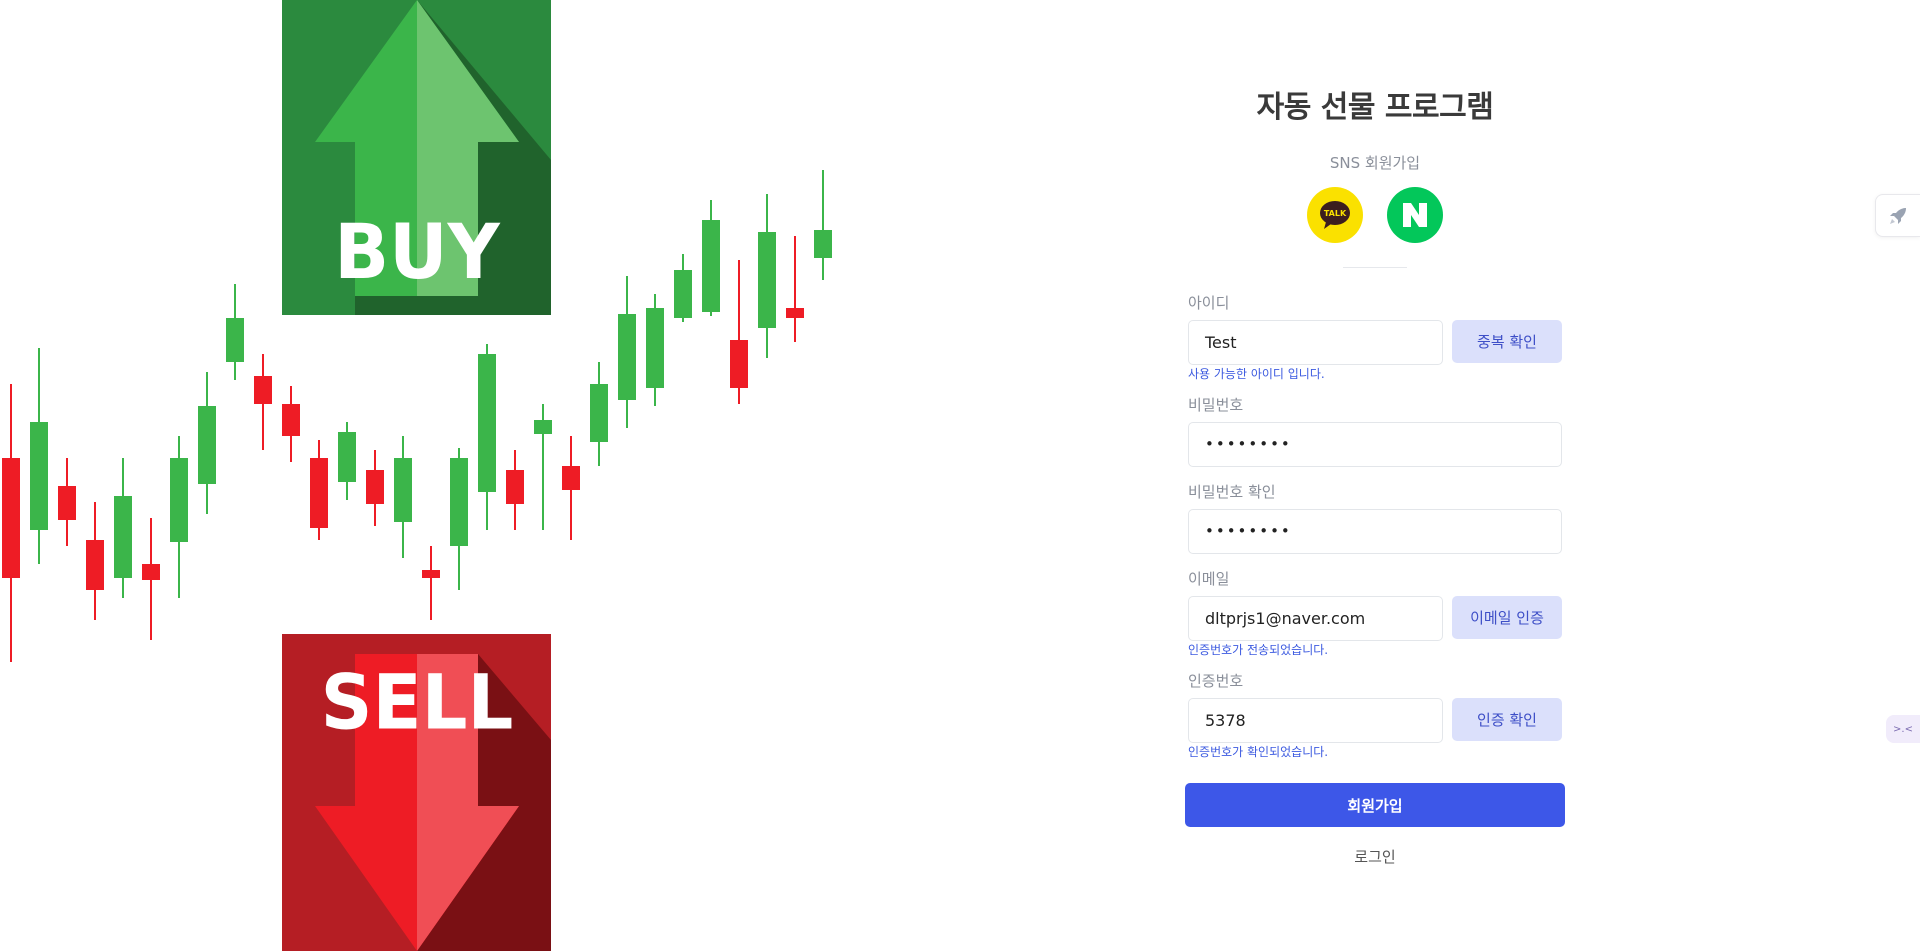 This screenshot has width=1920, height=951. What do you see at coordinates (1375, 267) in the screenshot?
I see `divider` at bounding box center [1375, 267].